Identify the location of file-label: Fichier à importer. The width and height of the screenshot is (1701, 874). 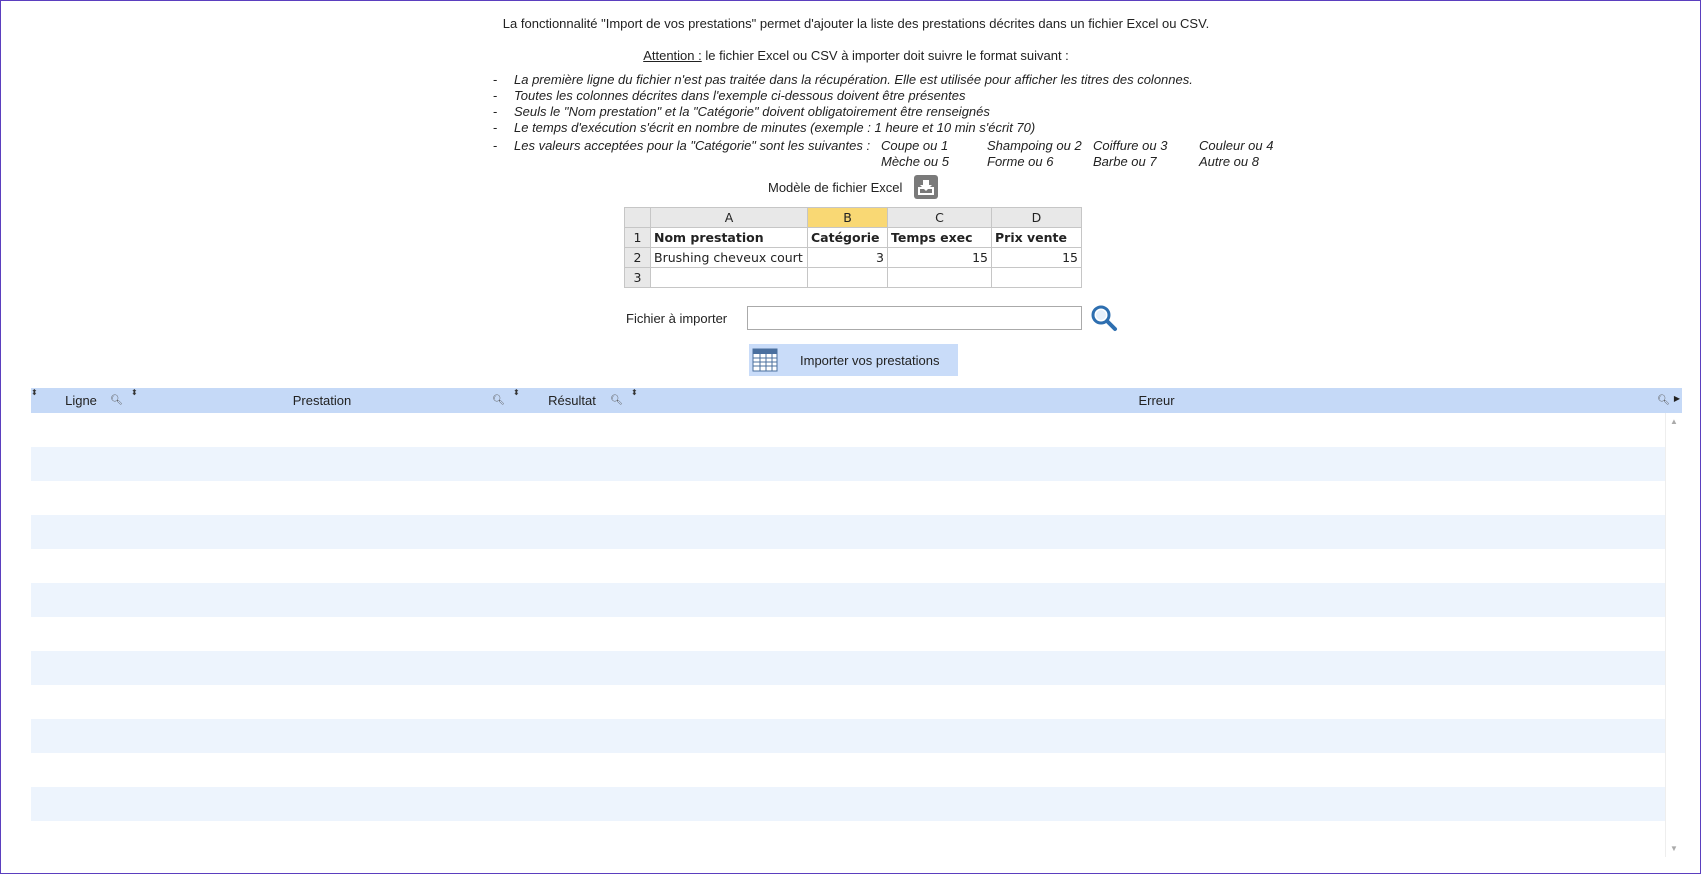
(677, 318).